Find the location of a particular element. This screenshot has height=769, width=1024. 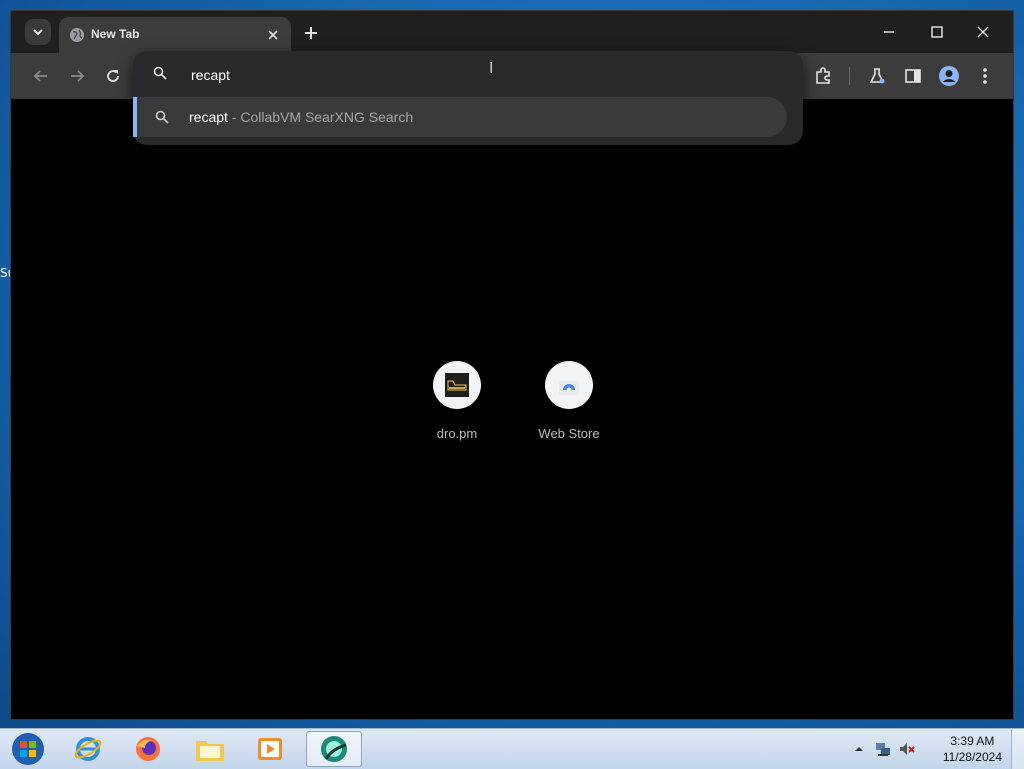

windows-start-icon is located at coordinates (28, 749).